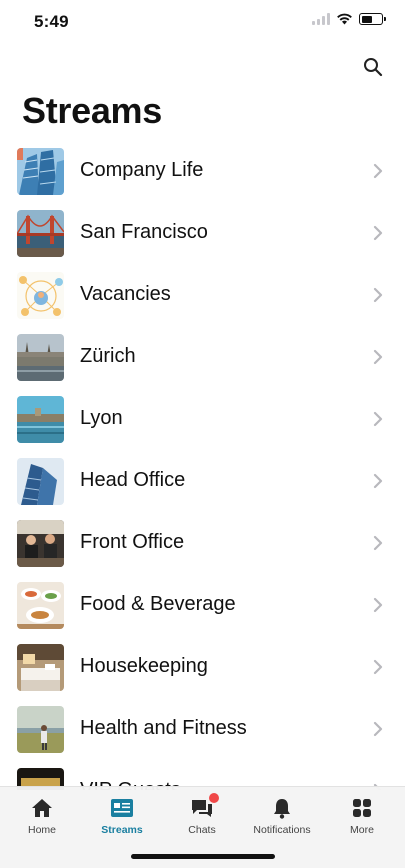 The width and height of the screenshot is (405, 868). I want to click on unread-badge, so click(214, 798).